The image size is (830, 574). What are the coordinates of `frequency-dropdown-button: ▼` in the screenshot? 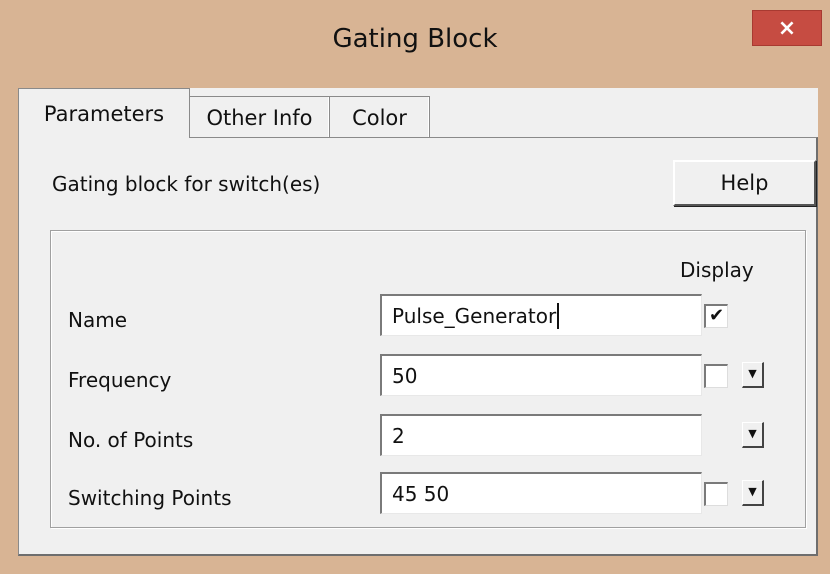 It's located at (753, 375).